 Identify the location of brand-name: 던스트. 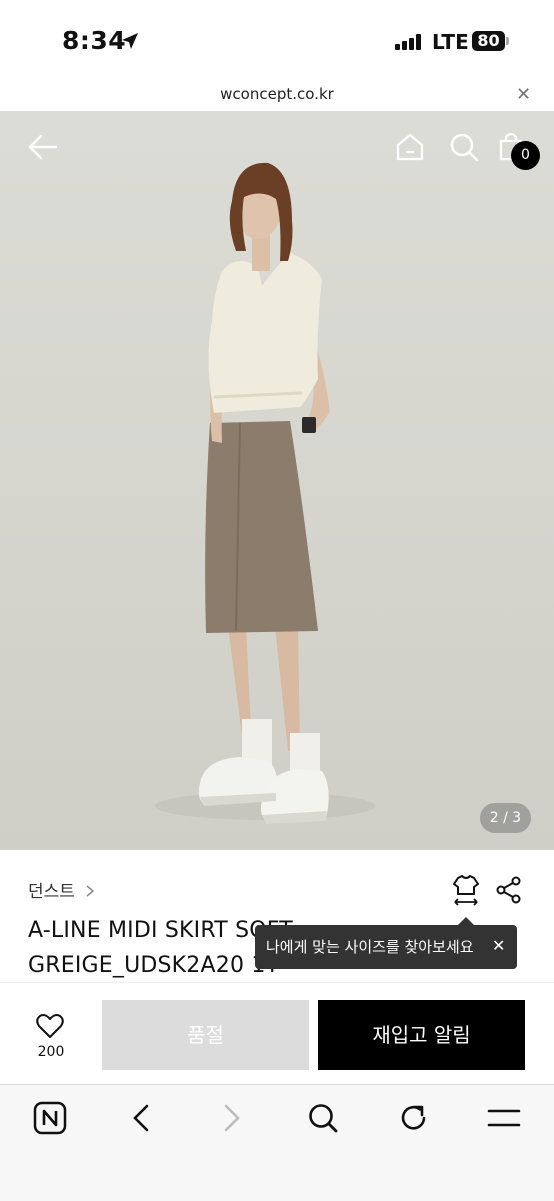
(51, 892).